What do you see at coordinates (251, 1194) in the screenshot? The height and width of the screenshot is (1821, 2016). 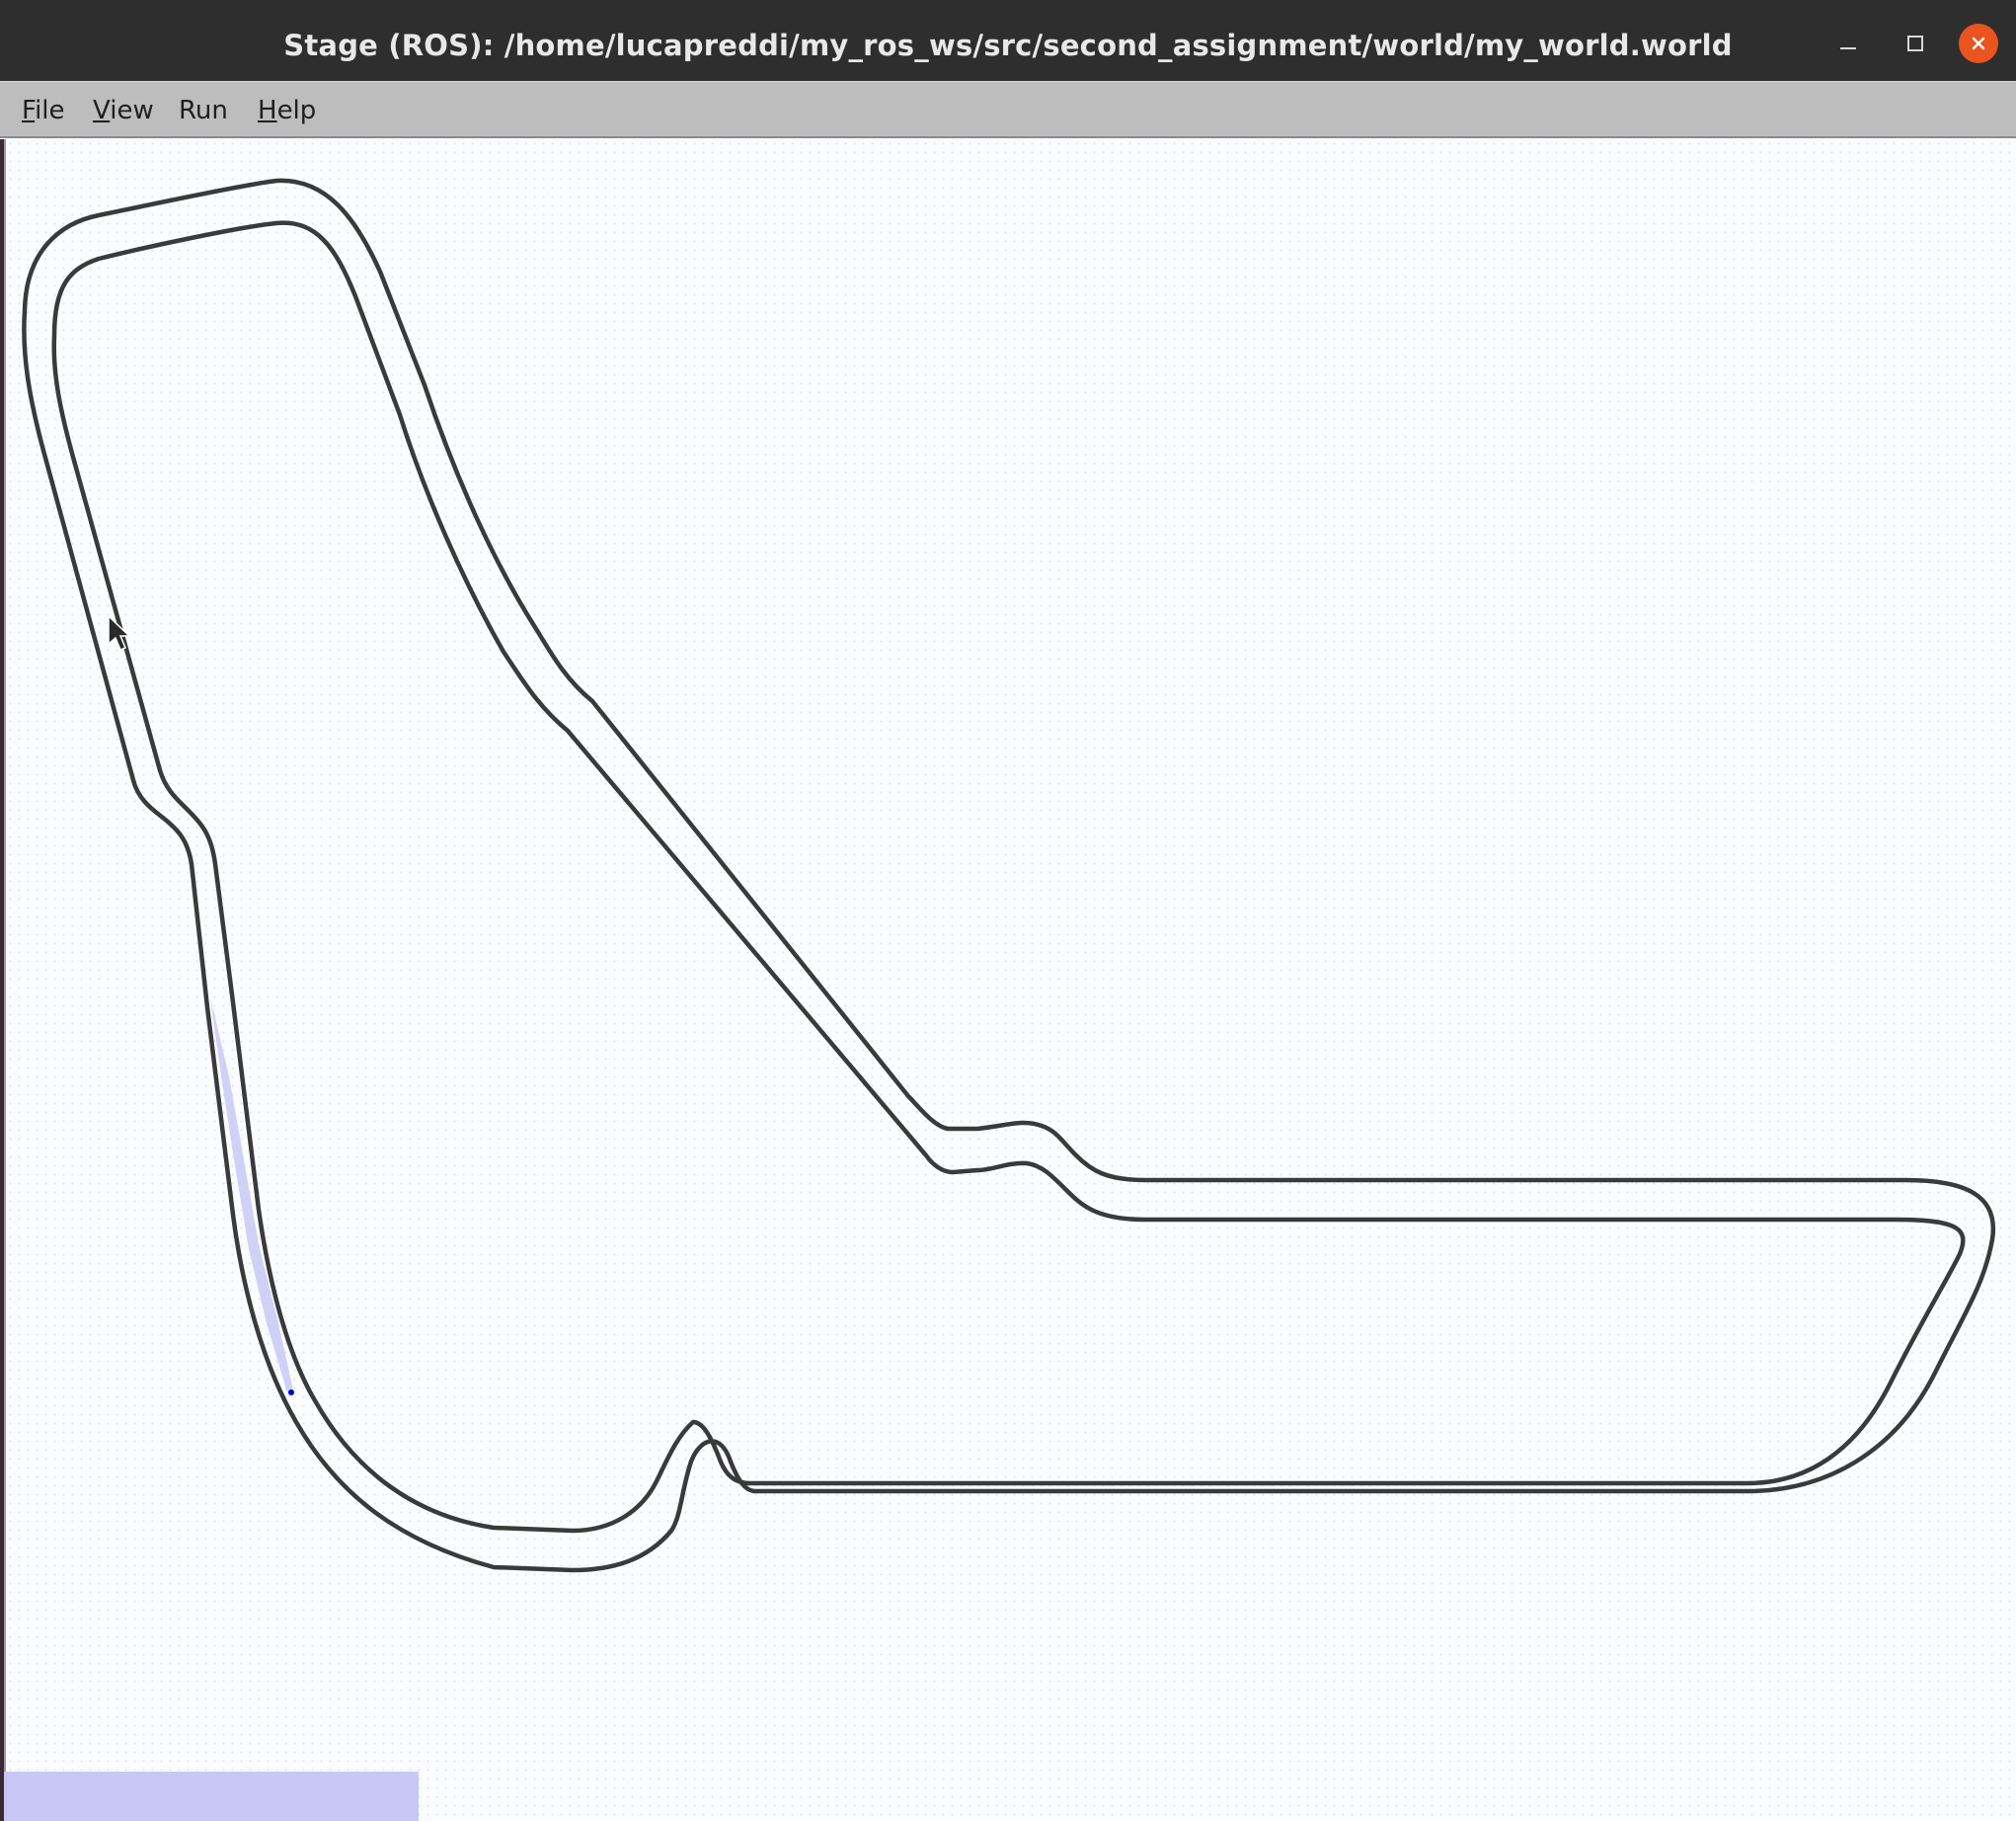 I see `laser-scan` at bounding box center [251, 1194].